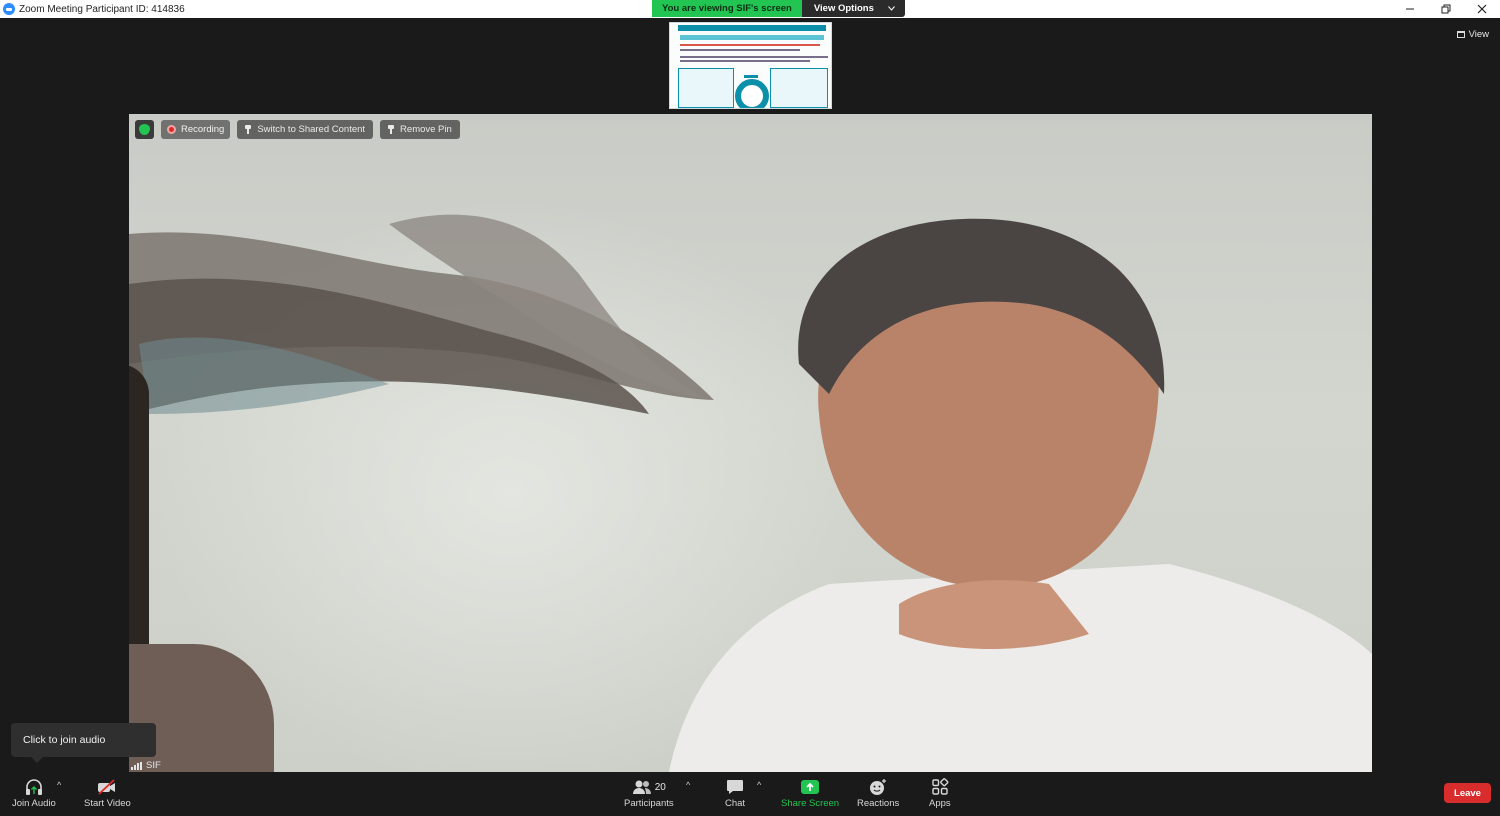 The image size is (1500, 816). What do you see at coordinates (688, 785) in the screenshot?
I see `participants-options-caret-icon: ^` at bounding box center [688, 785].